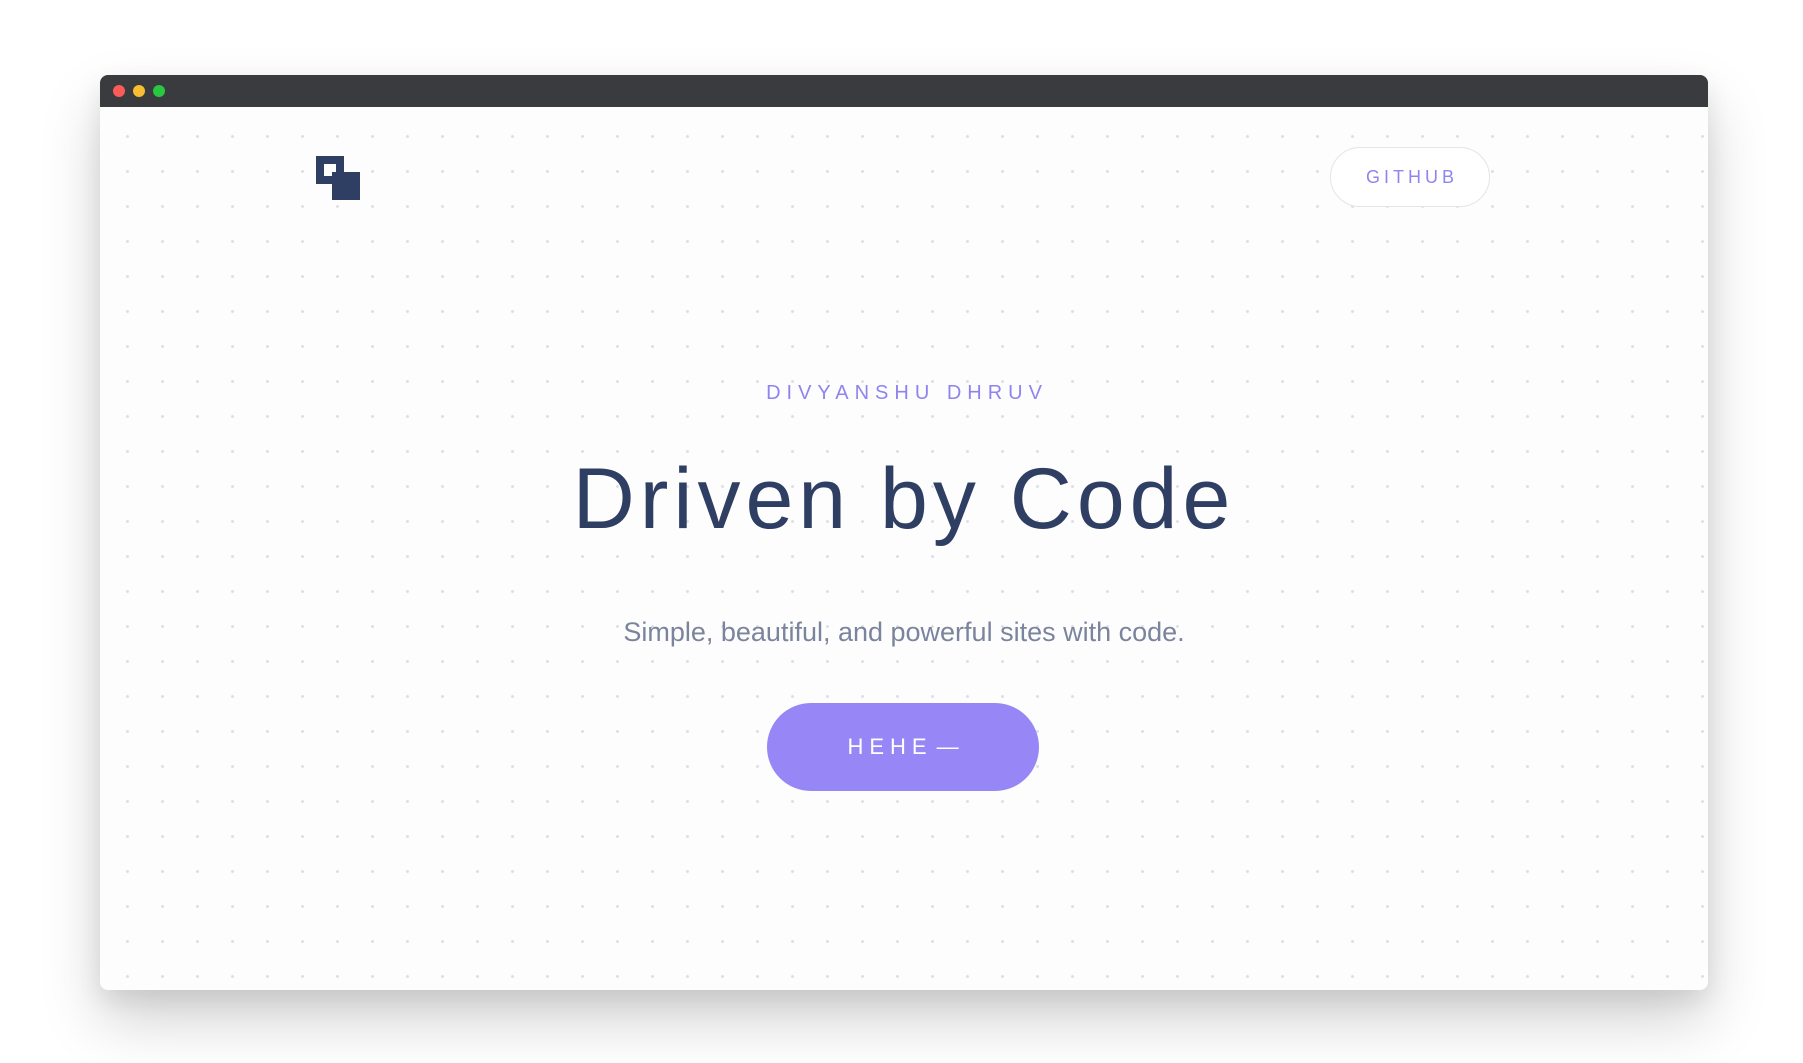 The image size is (1803, 1063). I want to click on close-icon, so click(119, 91).